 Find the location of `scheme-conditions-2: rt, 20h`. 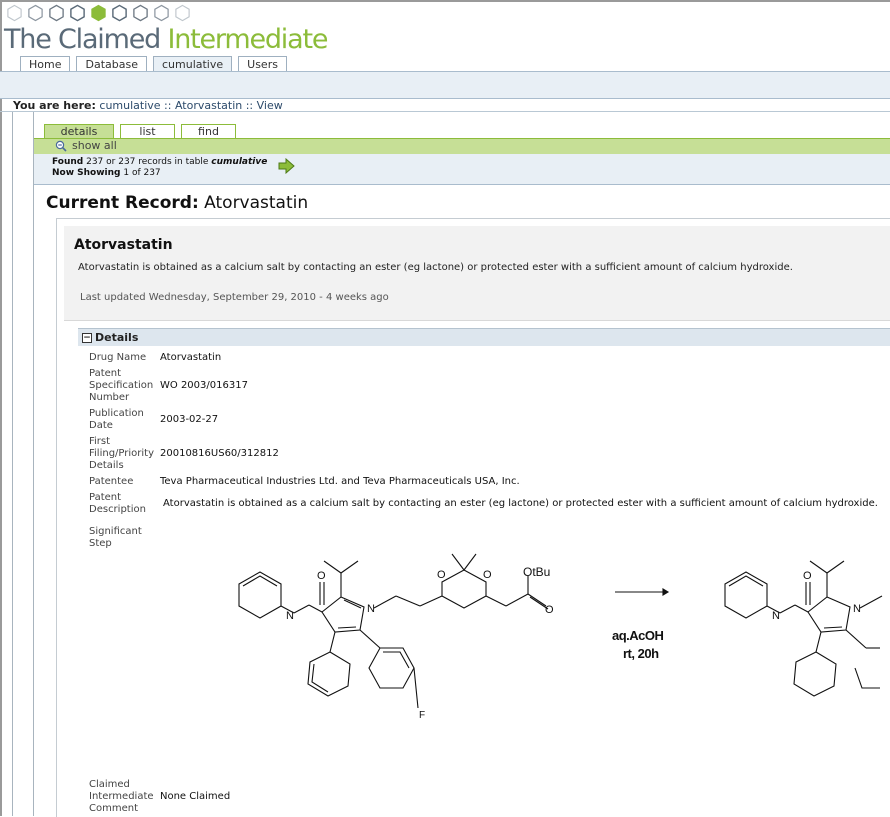

scheme-conditions-2: rt, 20h is located at coordinates (641, 653).